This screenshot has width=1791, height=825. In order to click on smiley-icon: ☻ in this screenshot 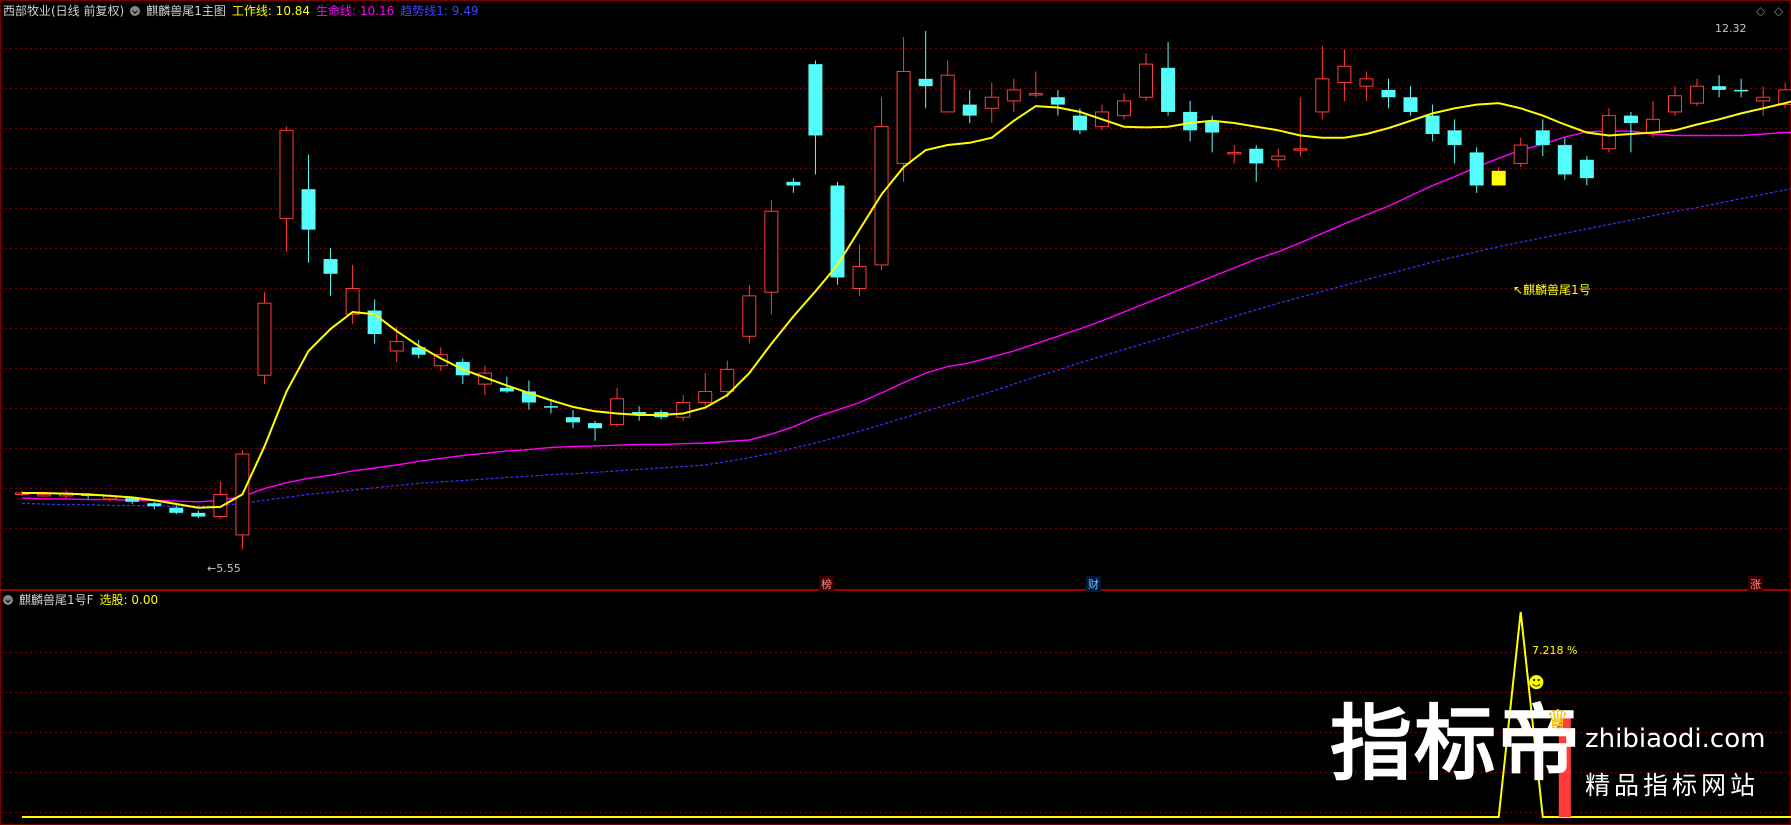, I will do `click(1536, 682)`.